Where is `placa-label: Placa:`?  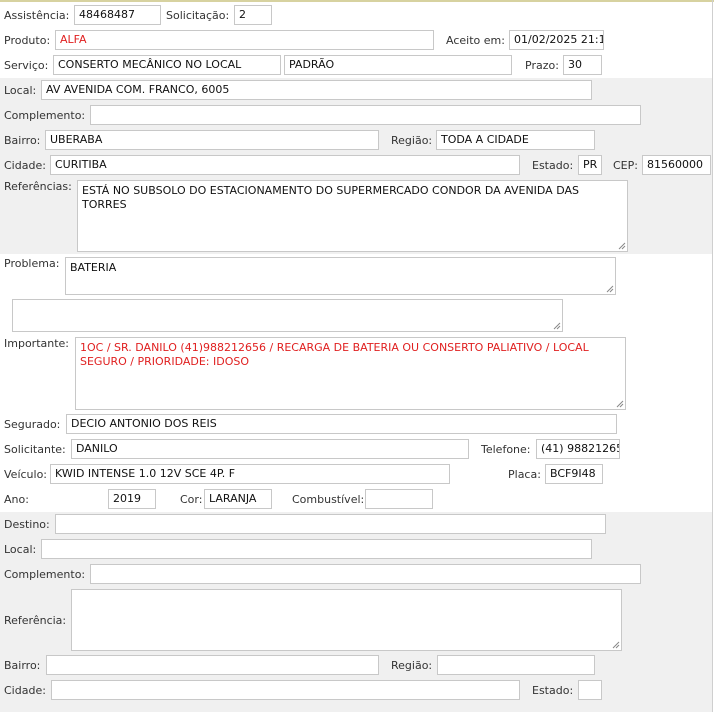
placa-label: Placa: is located at coordinates (524, 474).